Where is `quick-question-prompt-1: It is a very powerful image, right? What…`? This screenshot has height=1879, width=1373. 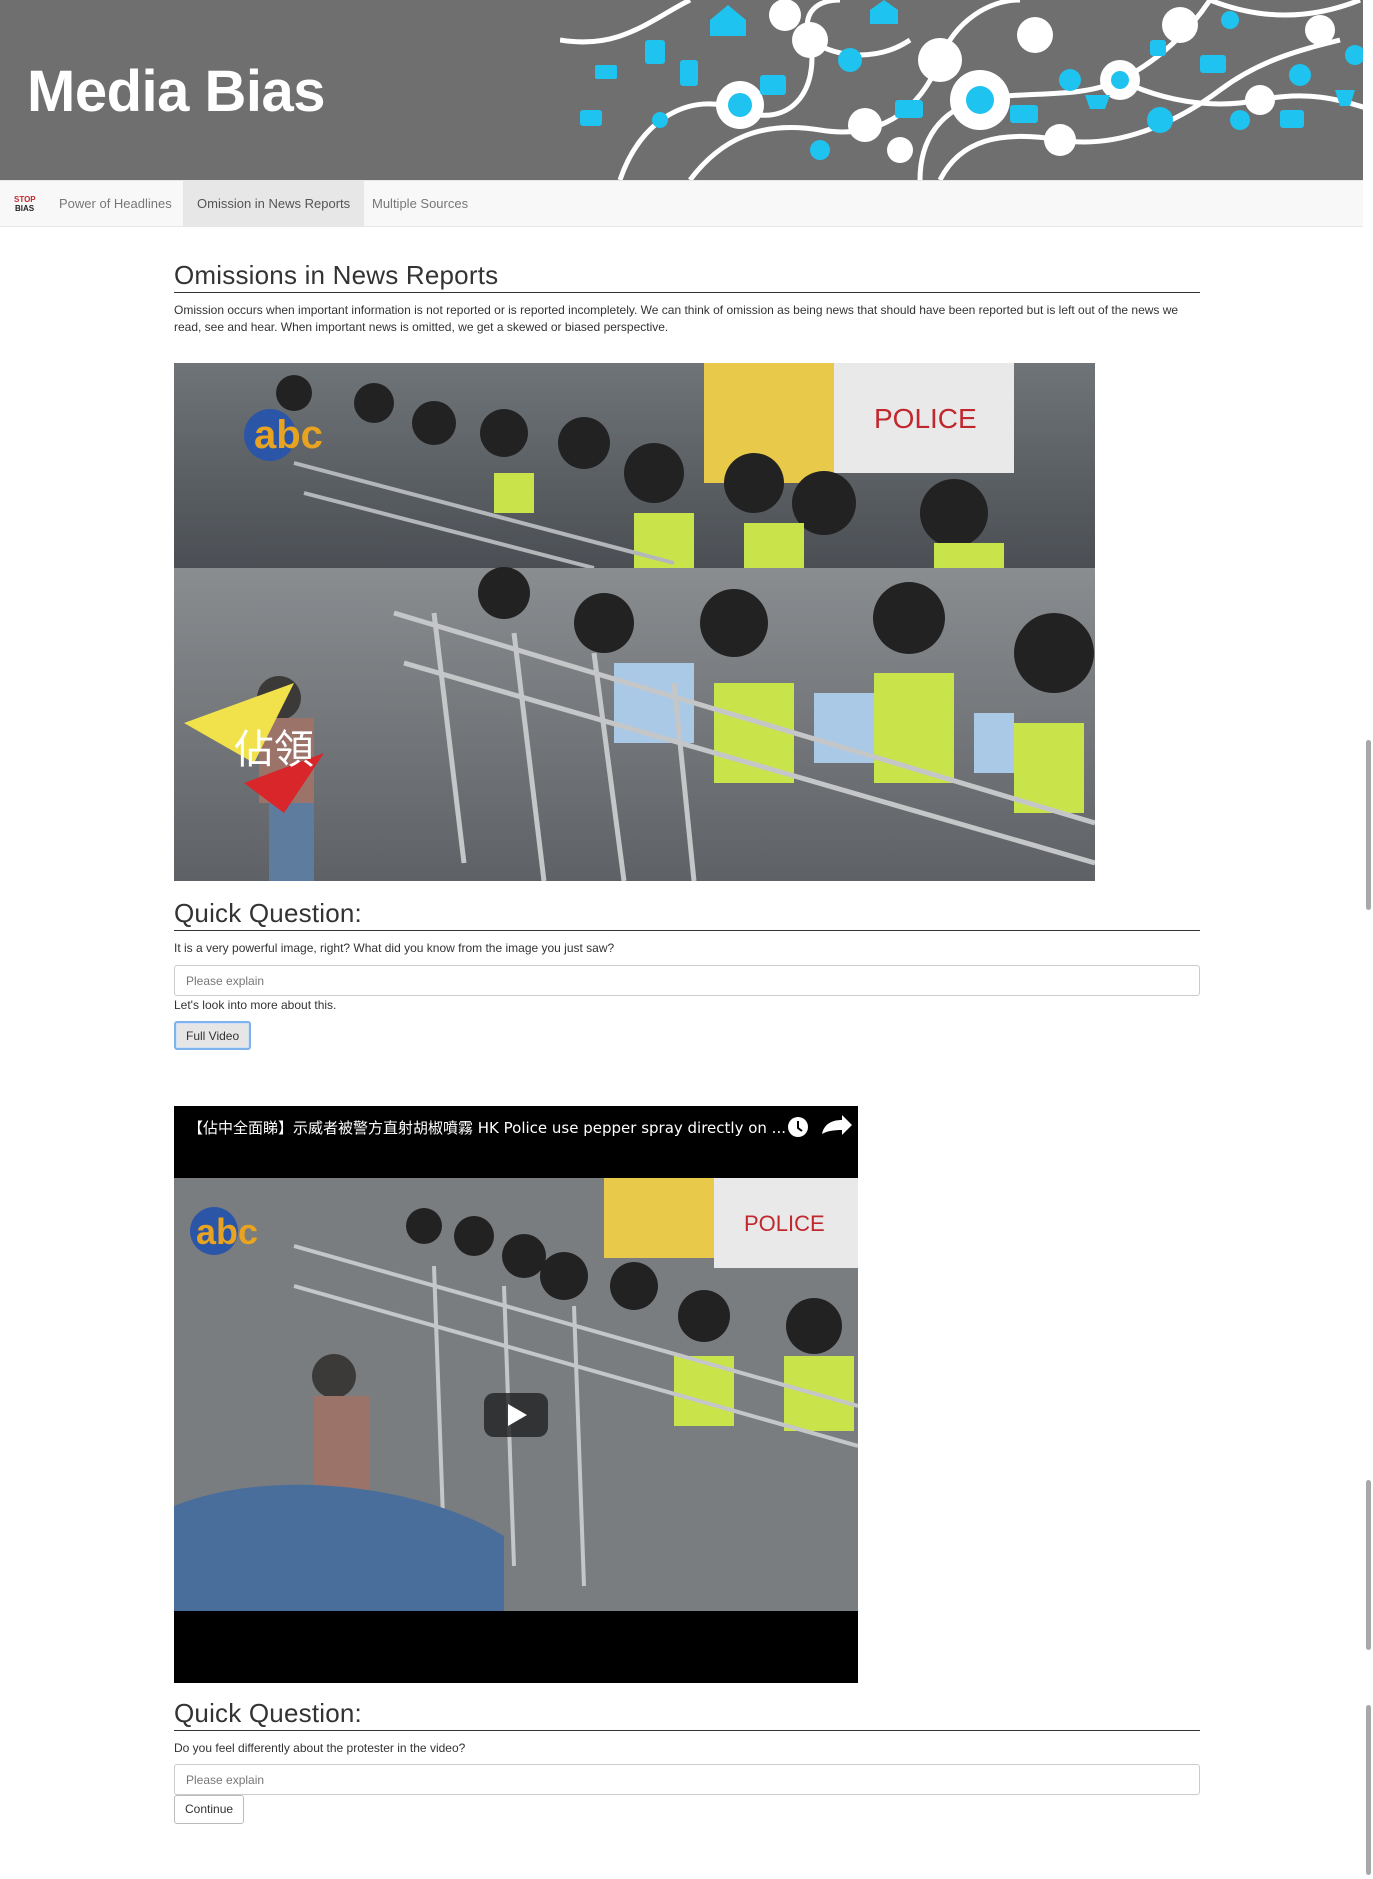
quick-question-prompt-1: It is a very powerful image, right? What… is located at coordinates (394, 948).